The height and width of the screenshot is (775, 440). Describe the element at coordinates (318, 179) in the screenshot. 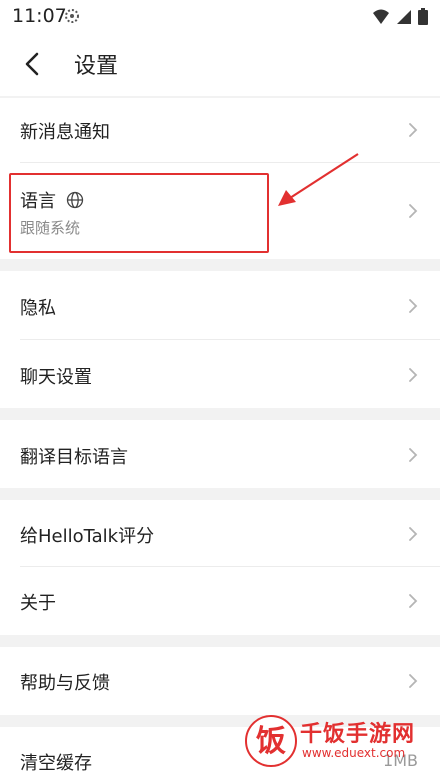

I see `annotation-arrow-icon` at that location.